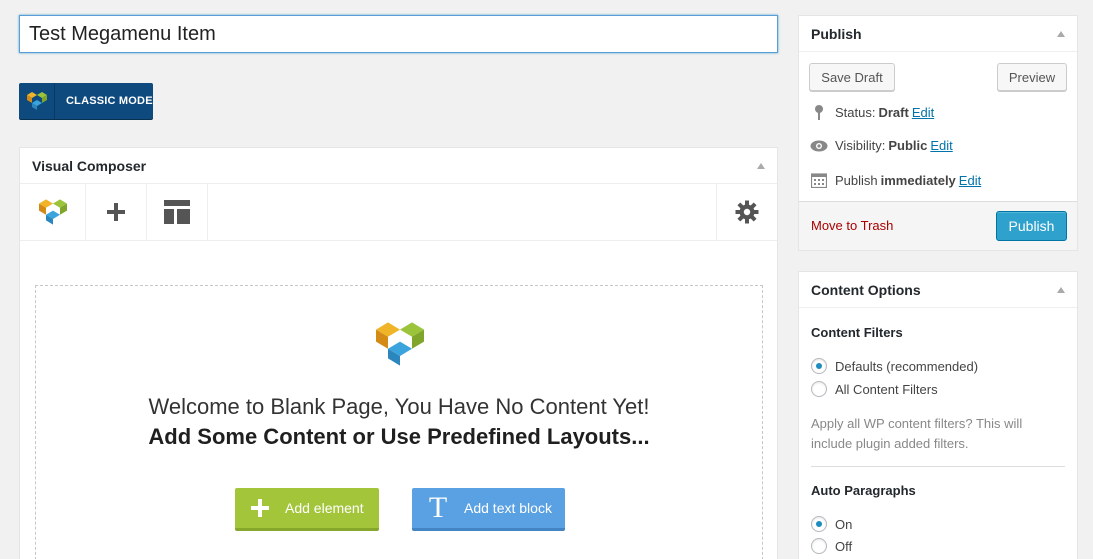  I want to click on edit-visibility-link: Edit, so click(941, 145).